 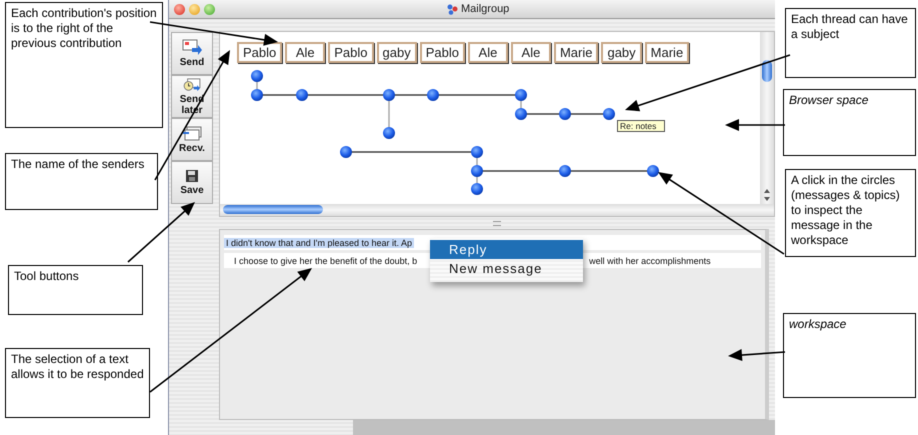 I want to click on close-button, so click(x=179, y=9).